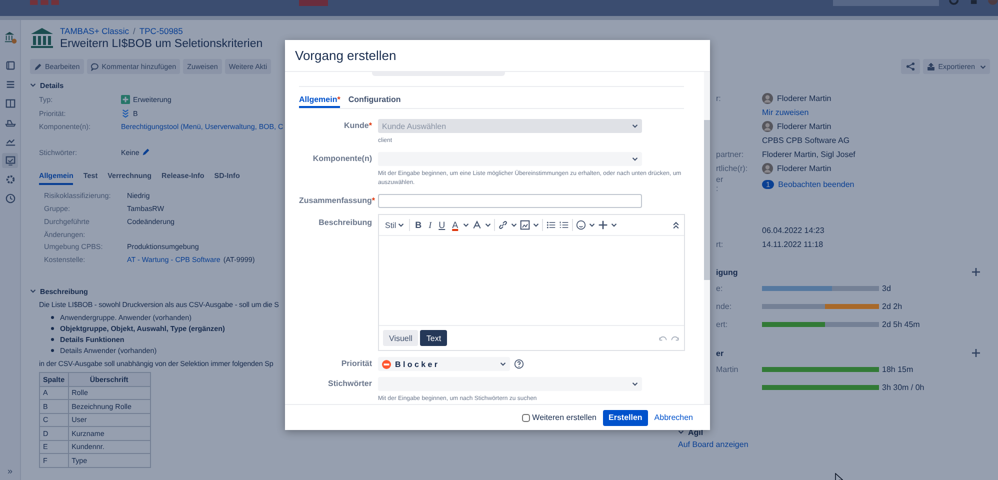  What do you see at coordinates (434, 338) in the screenshot?
I see `mode-tab: Text` at bounding box center [434, 338].